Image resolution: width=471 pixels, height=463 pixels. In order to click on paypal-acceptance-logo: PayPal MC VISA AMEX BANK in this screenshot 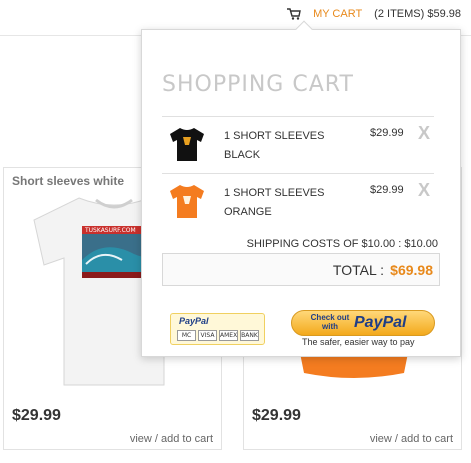, I will do `click(217, 329)`.